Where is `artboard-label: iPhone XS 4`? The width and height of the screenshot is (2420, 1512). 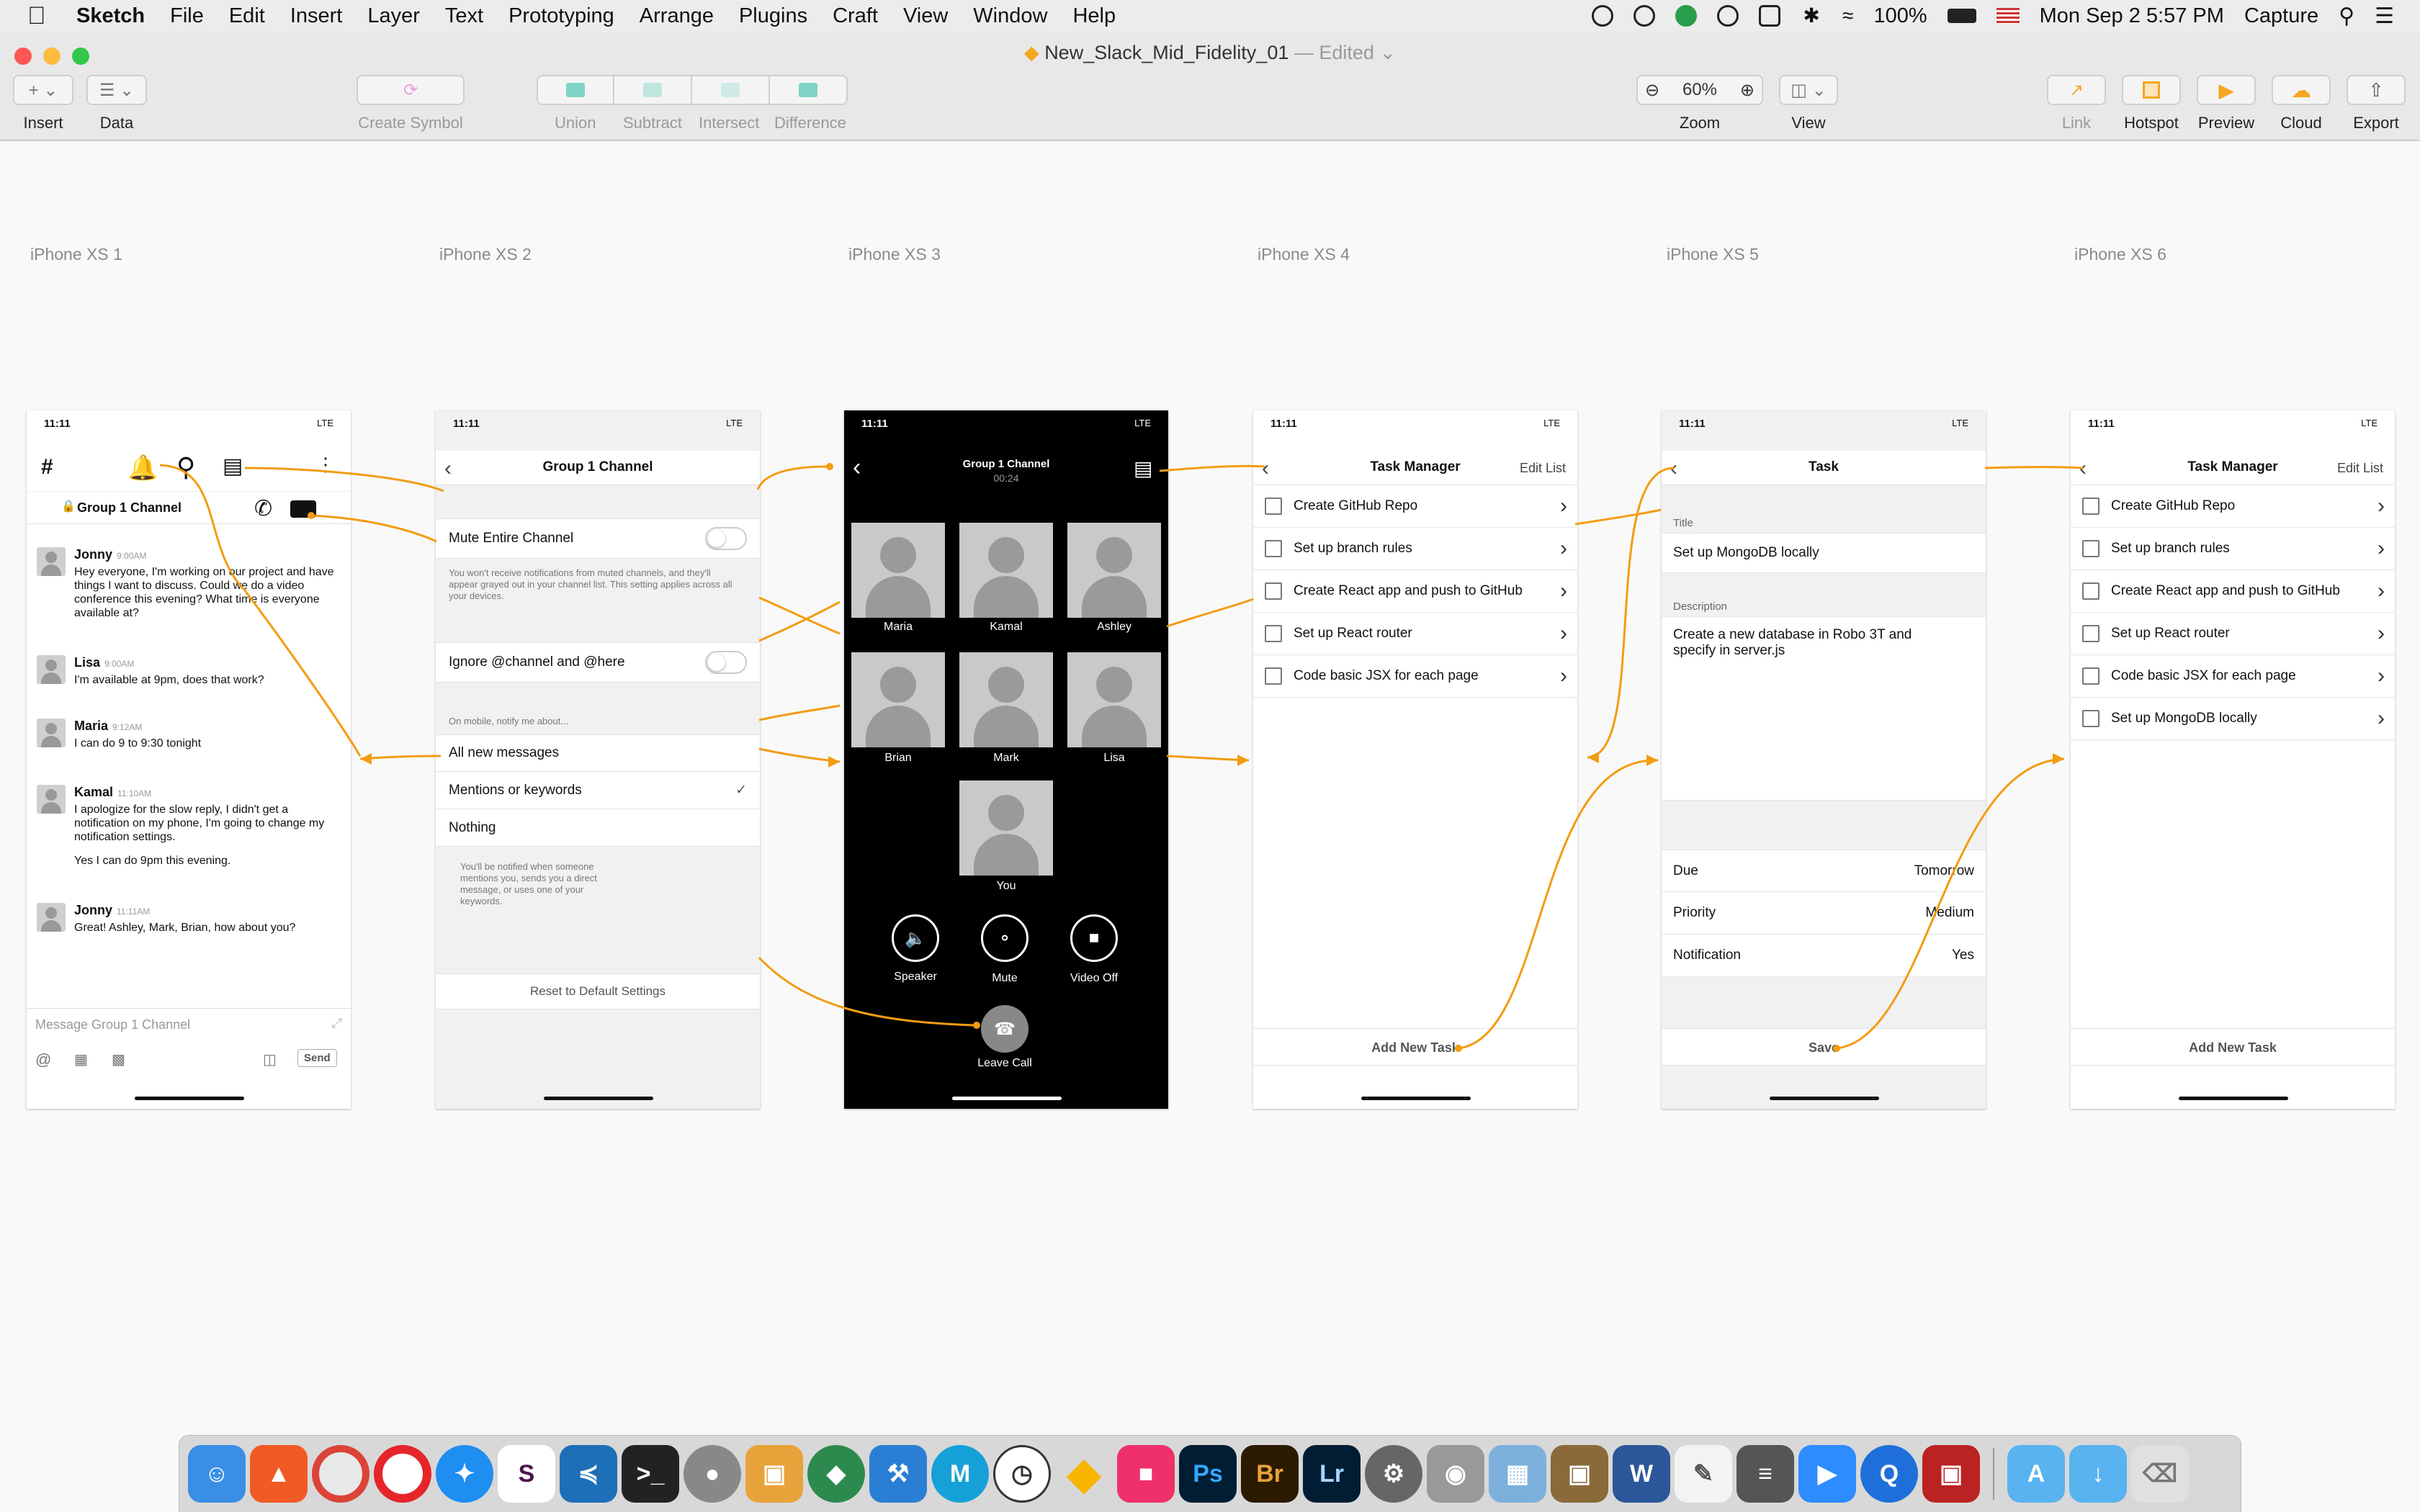 artboard-label: iPhone XS 4 is located at coordinates (1304, 254).